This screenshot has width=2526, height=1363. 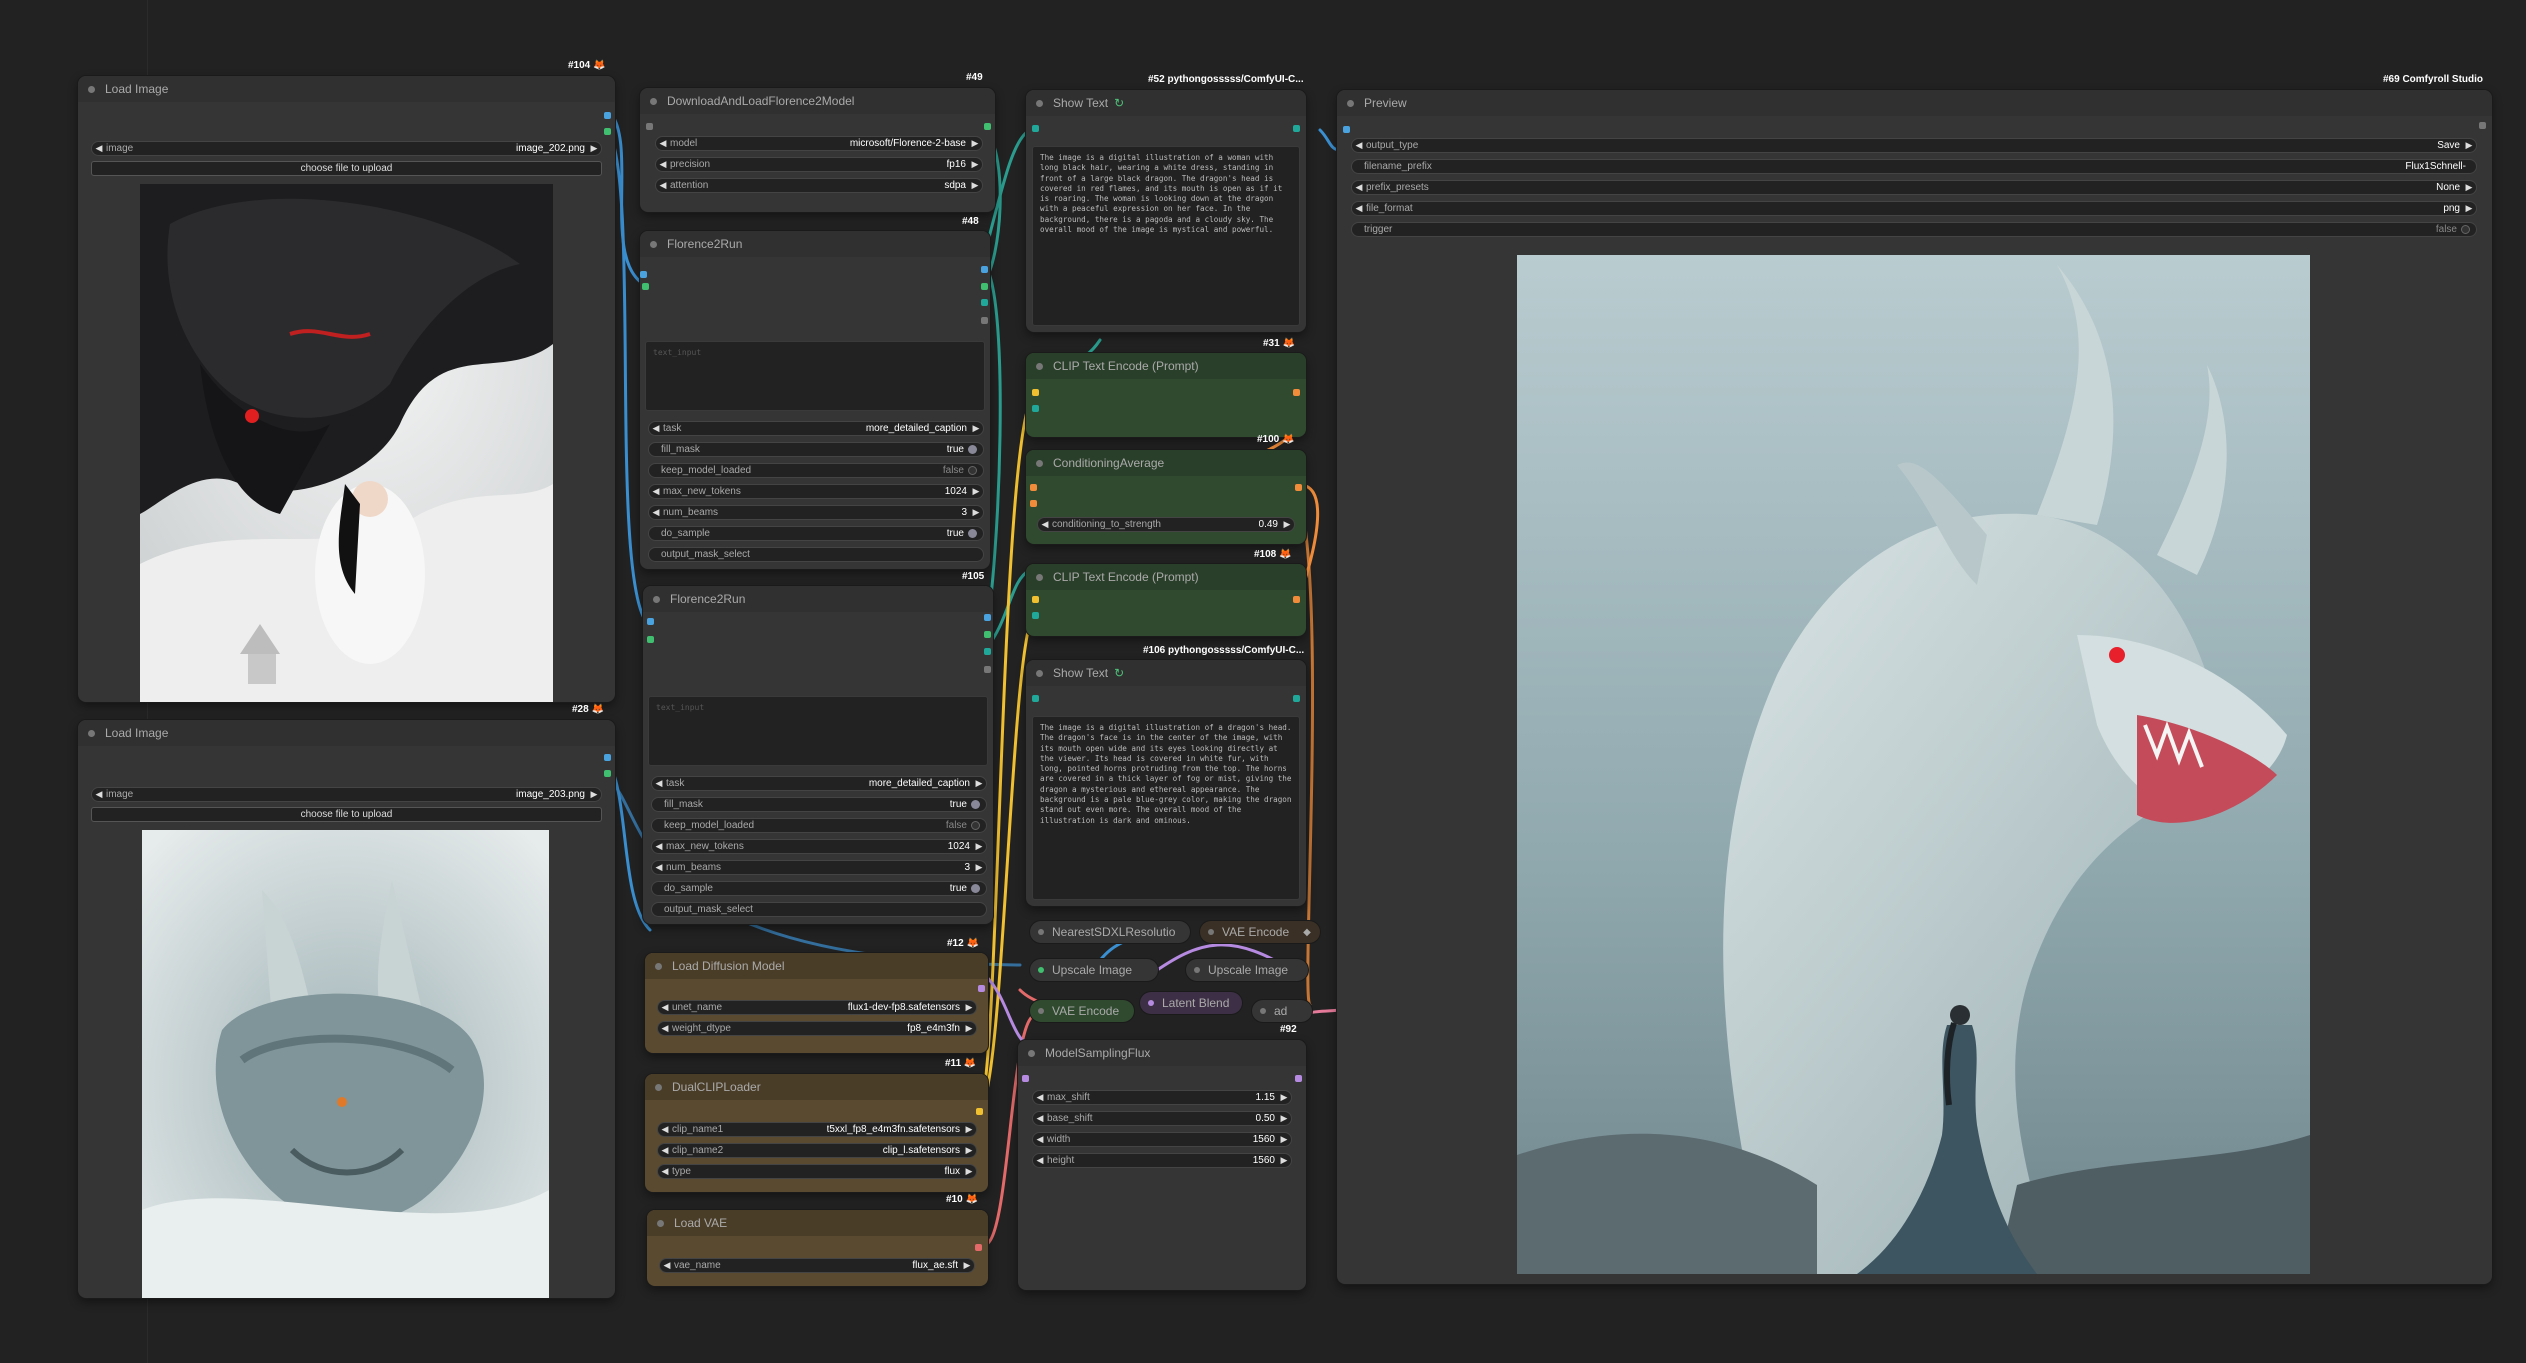 What do you see at coordinates (972, 533) in the screenshot?
I see `toggle-on-icon` at bounding box center [972, 533].